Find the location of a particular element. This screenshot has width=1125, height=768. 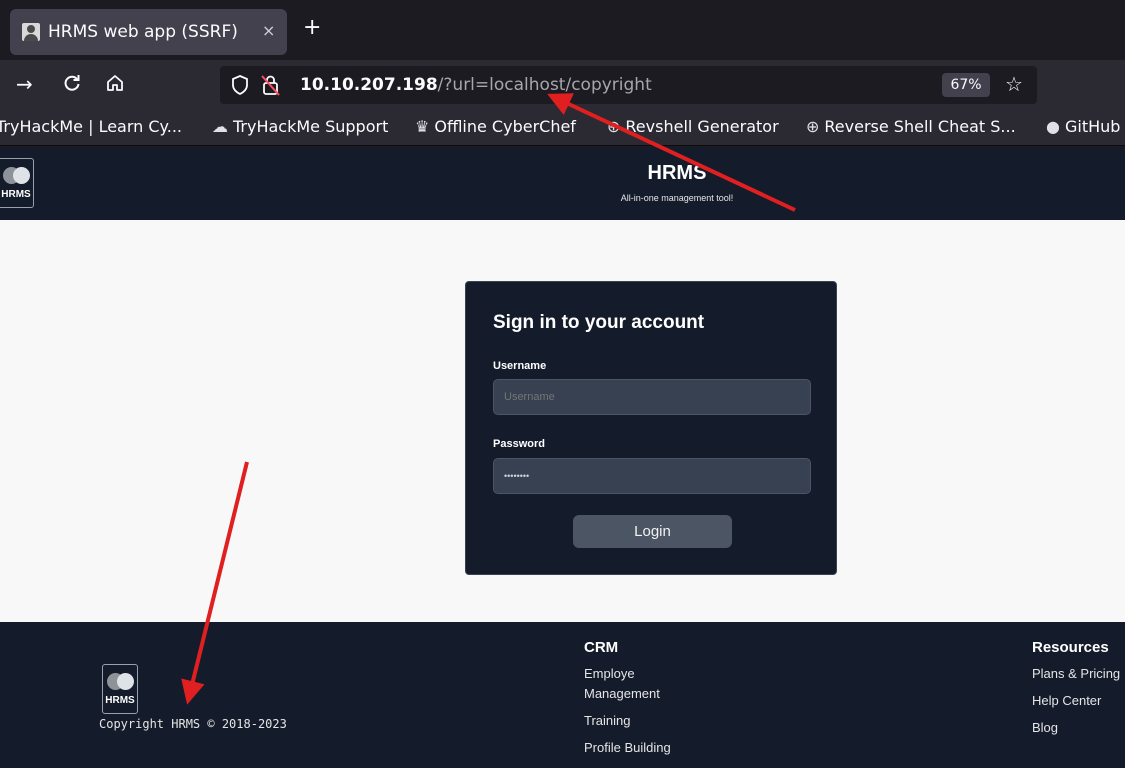

bookmark-label: Offline CyberChef is located at coordinates (505, 126).